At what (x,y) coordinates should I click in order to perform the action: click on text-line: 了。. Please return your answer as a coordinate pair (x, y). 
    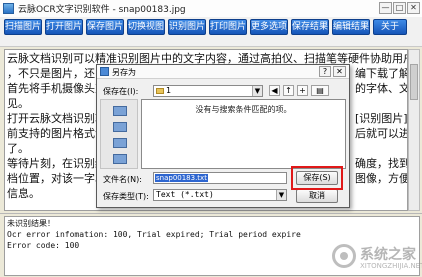
    Looking at the image, I should click on (18, 148).